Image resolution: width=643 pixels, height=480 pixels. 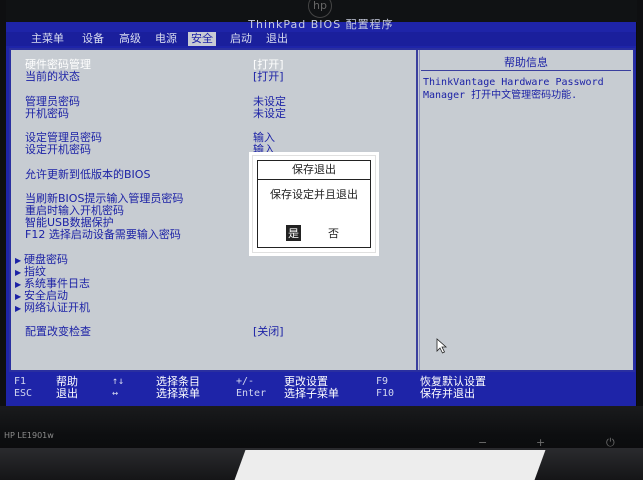 I want to click on key-enter: Enter, so click(x=251, y=393).